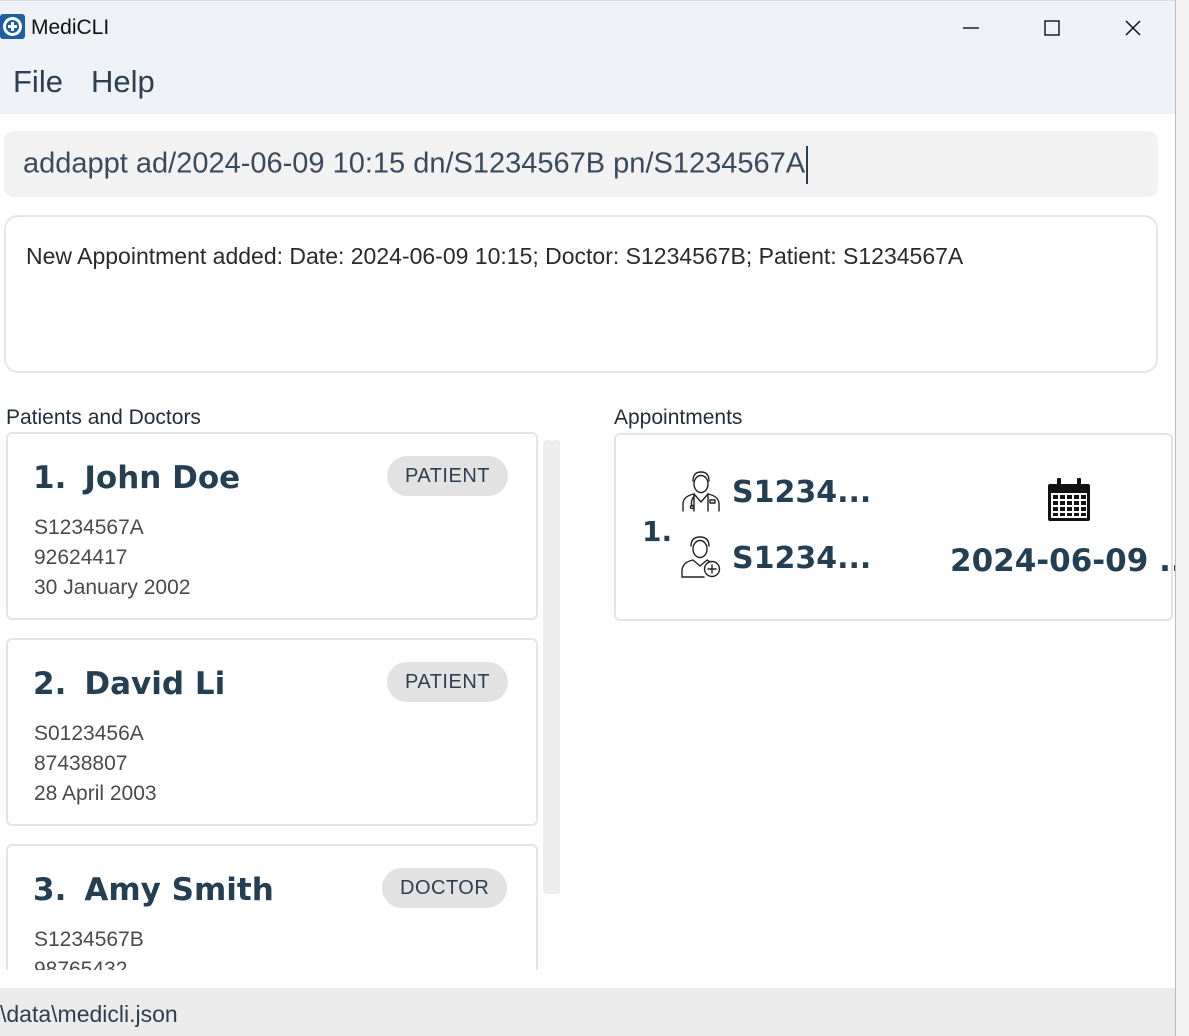 This screenshot has height=1036, width=1189. What do you see at coordinates (81, 557) in the screenshot?
I see `person-phone: 92624417` at bounding box center [81, 557].